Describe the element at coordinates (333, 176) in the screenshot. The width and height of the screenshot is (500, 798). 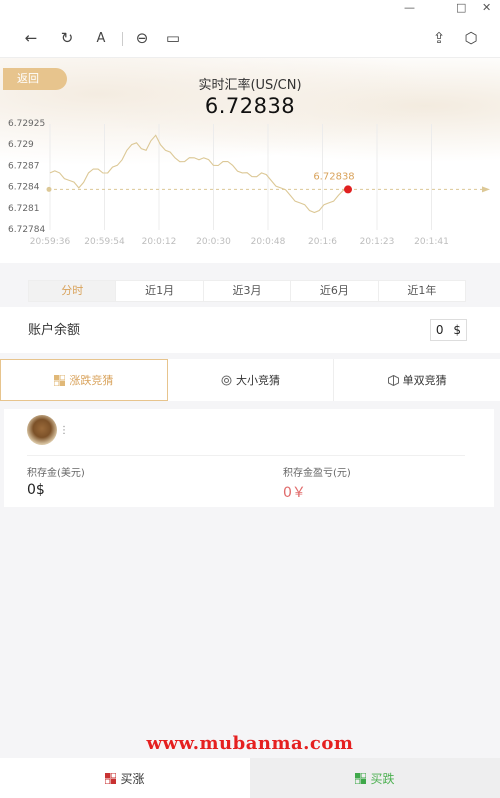
I see `current-value-label: 6.72838` at that location.